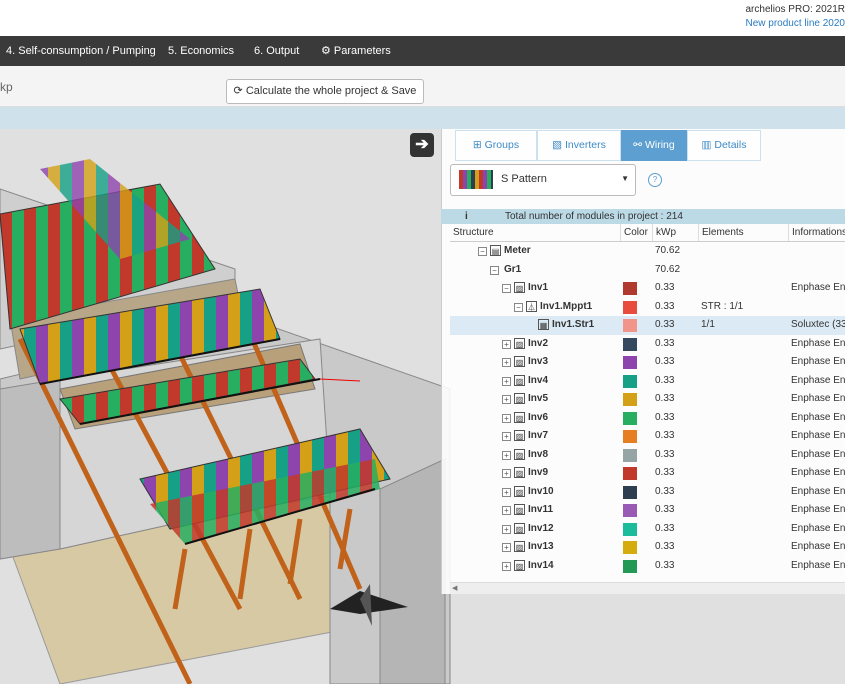 This screenshot has height=684, width=845. What do you see at coordinates (647, 436) in the screenshot?
I see `table-row: +▨Inv7 0.33 Enphase Ene` at bounding box center [647, 436].